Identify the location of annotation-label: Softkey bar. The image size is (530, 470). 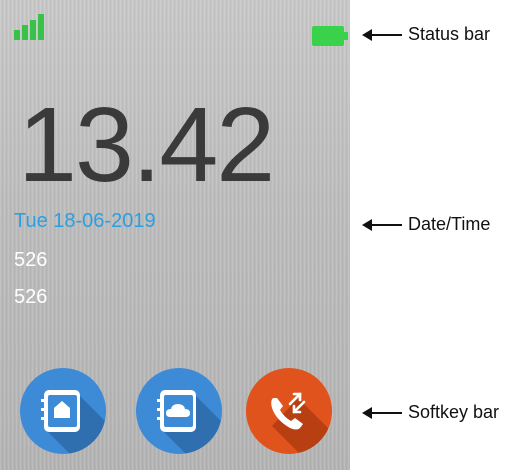
(454, 412).